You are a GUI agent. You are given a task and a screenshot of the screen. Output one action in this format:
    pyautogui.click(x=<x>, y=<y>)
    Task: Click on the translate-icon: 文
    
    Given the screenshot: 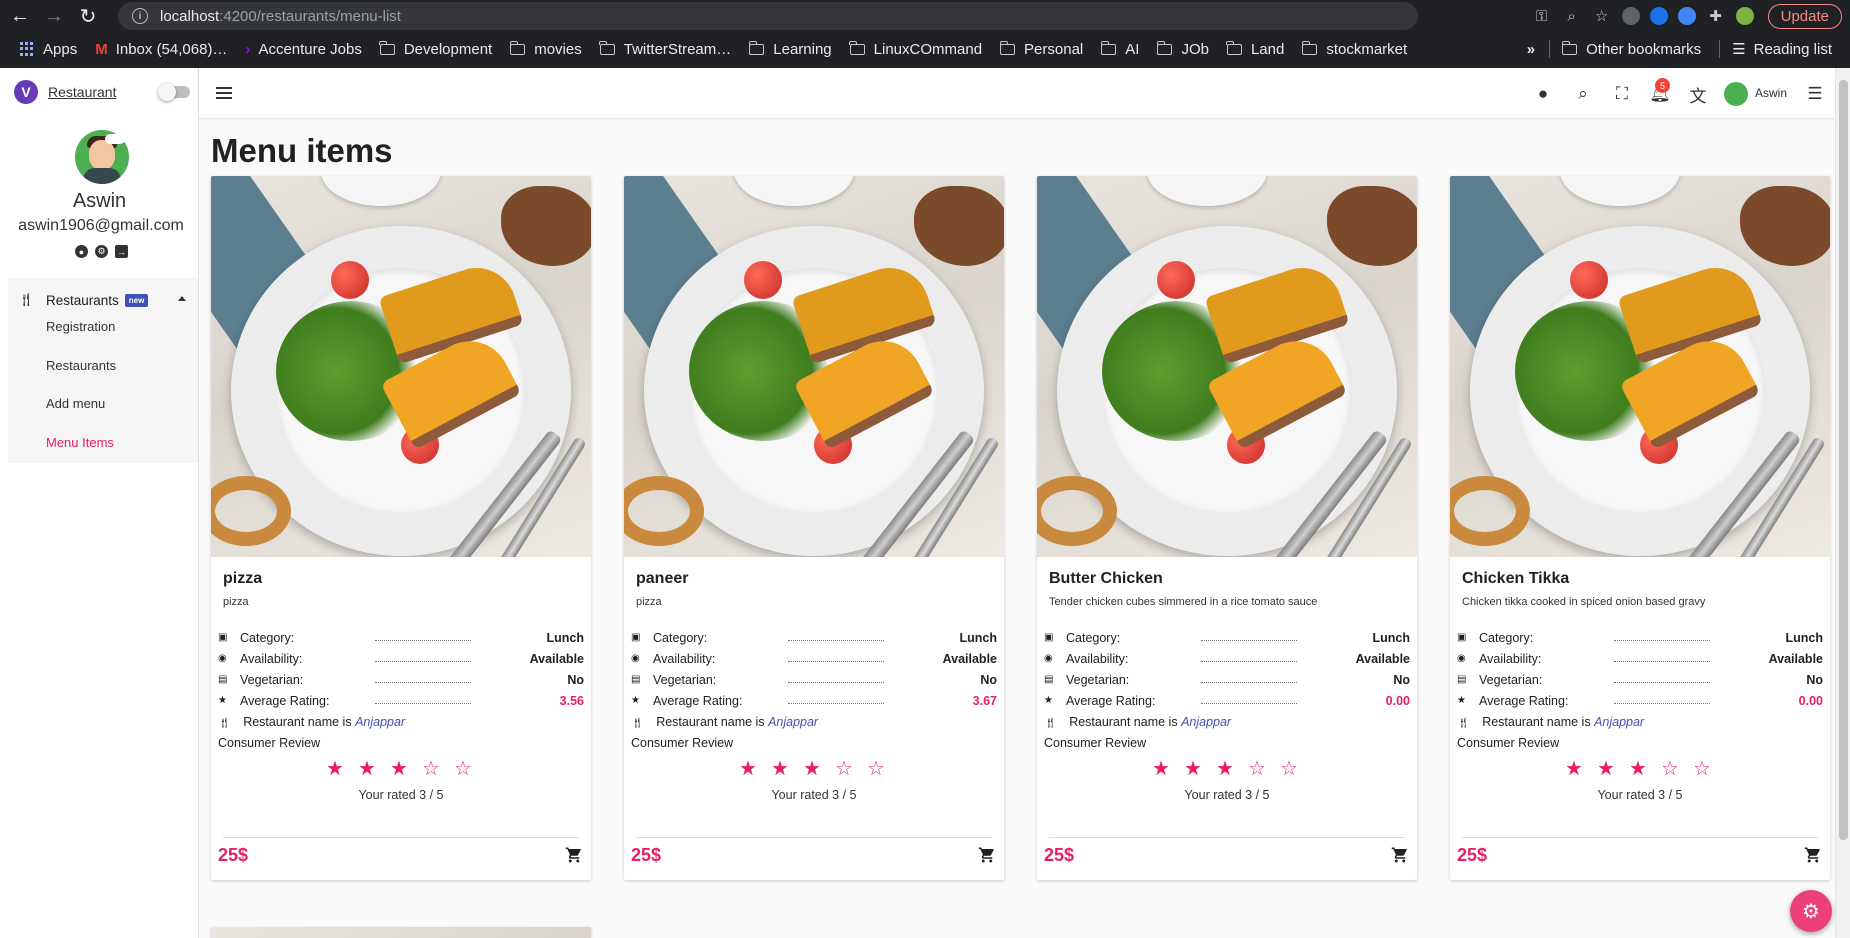 What is the action you would take?
    pyautogui.click(x=1698, y=95)
    